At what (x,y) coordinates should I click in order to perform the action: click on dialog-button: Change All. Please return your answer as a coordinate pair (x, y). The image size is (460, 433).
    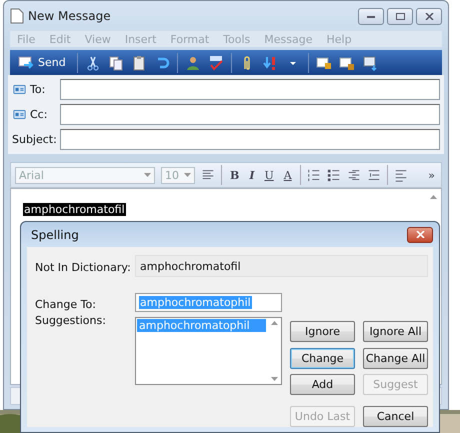
    Looking at the image, I should click on (395, 358).